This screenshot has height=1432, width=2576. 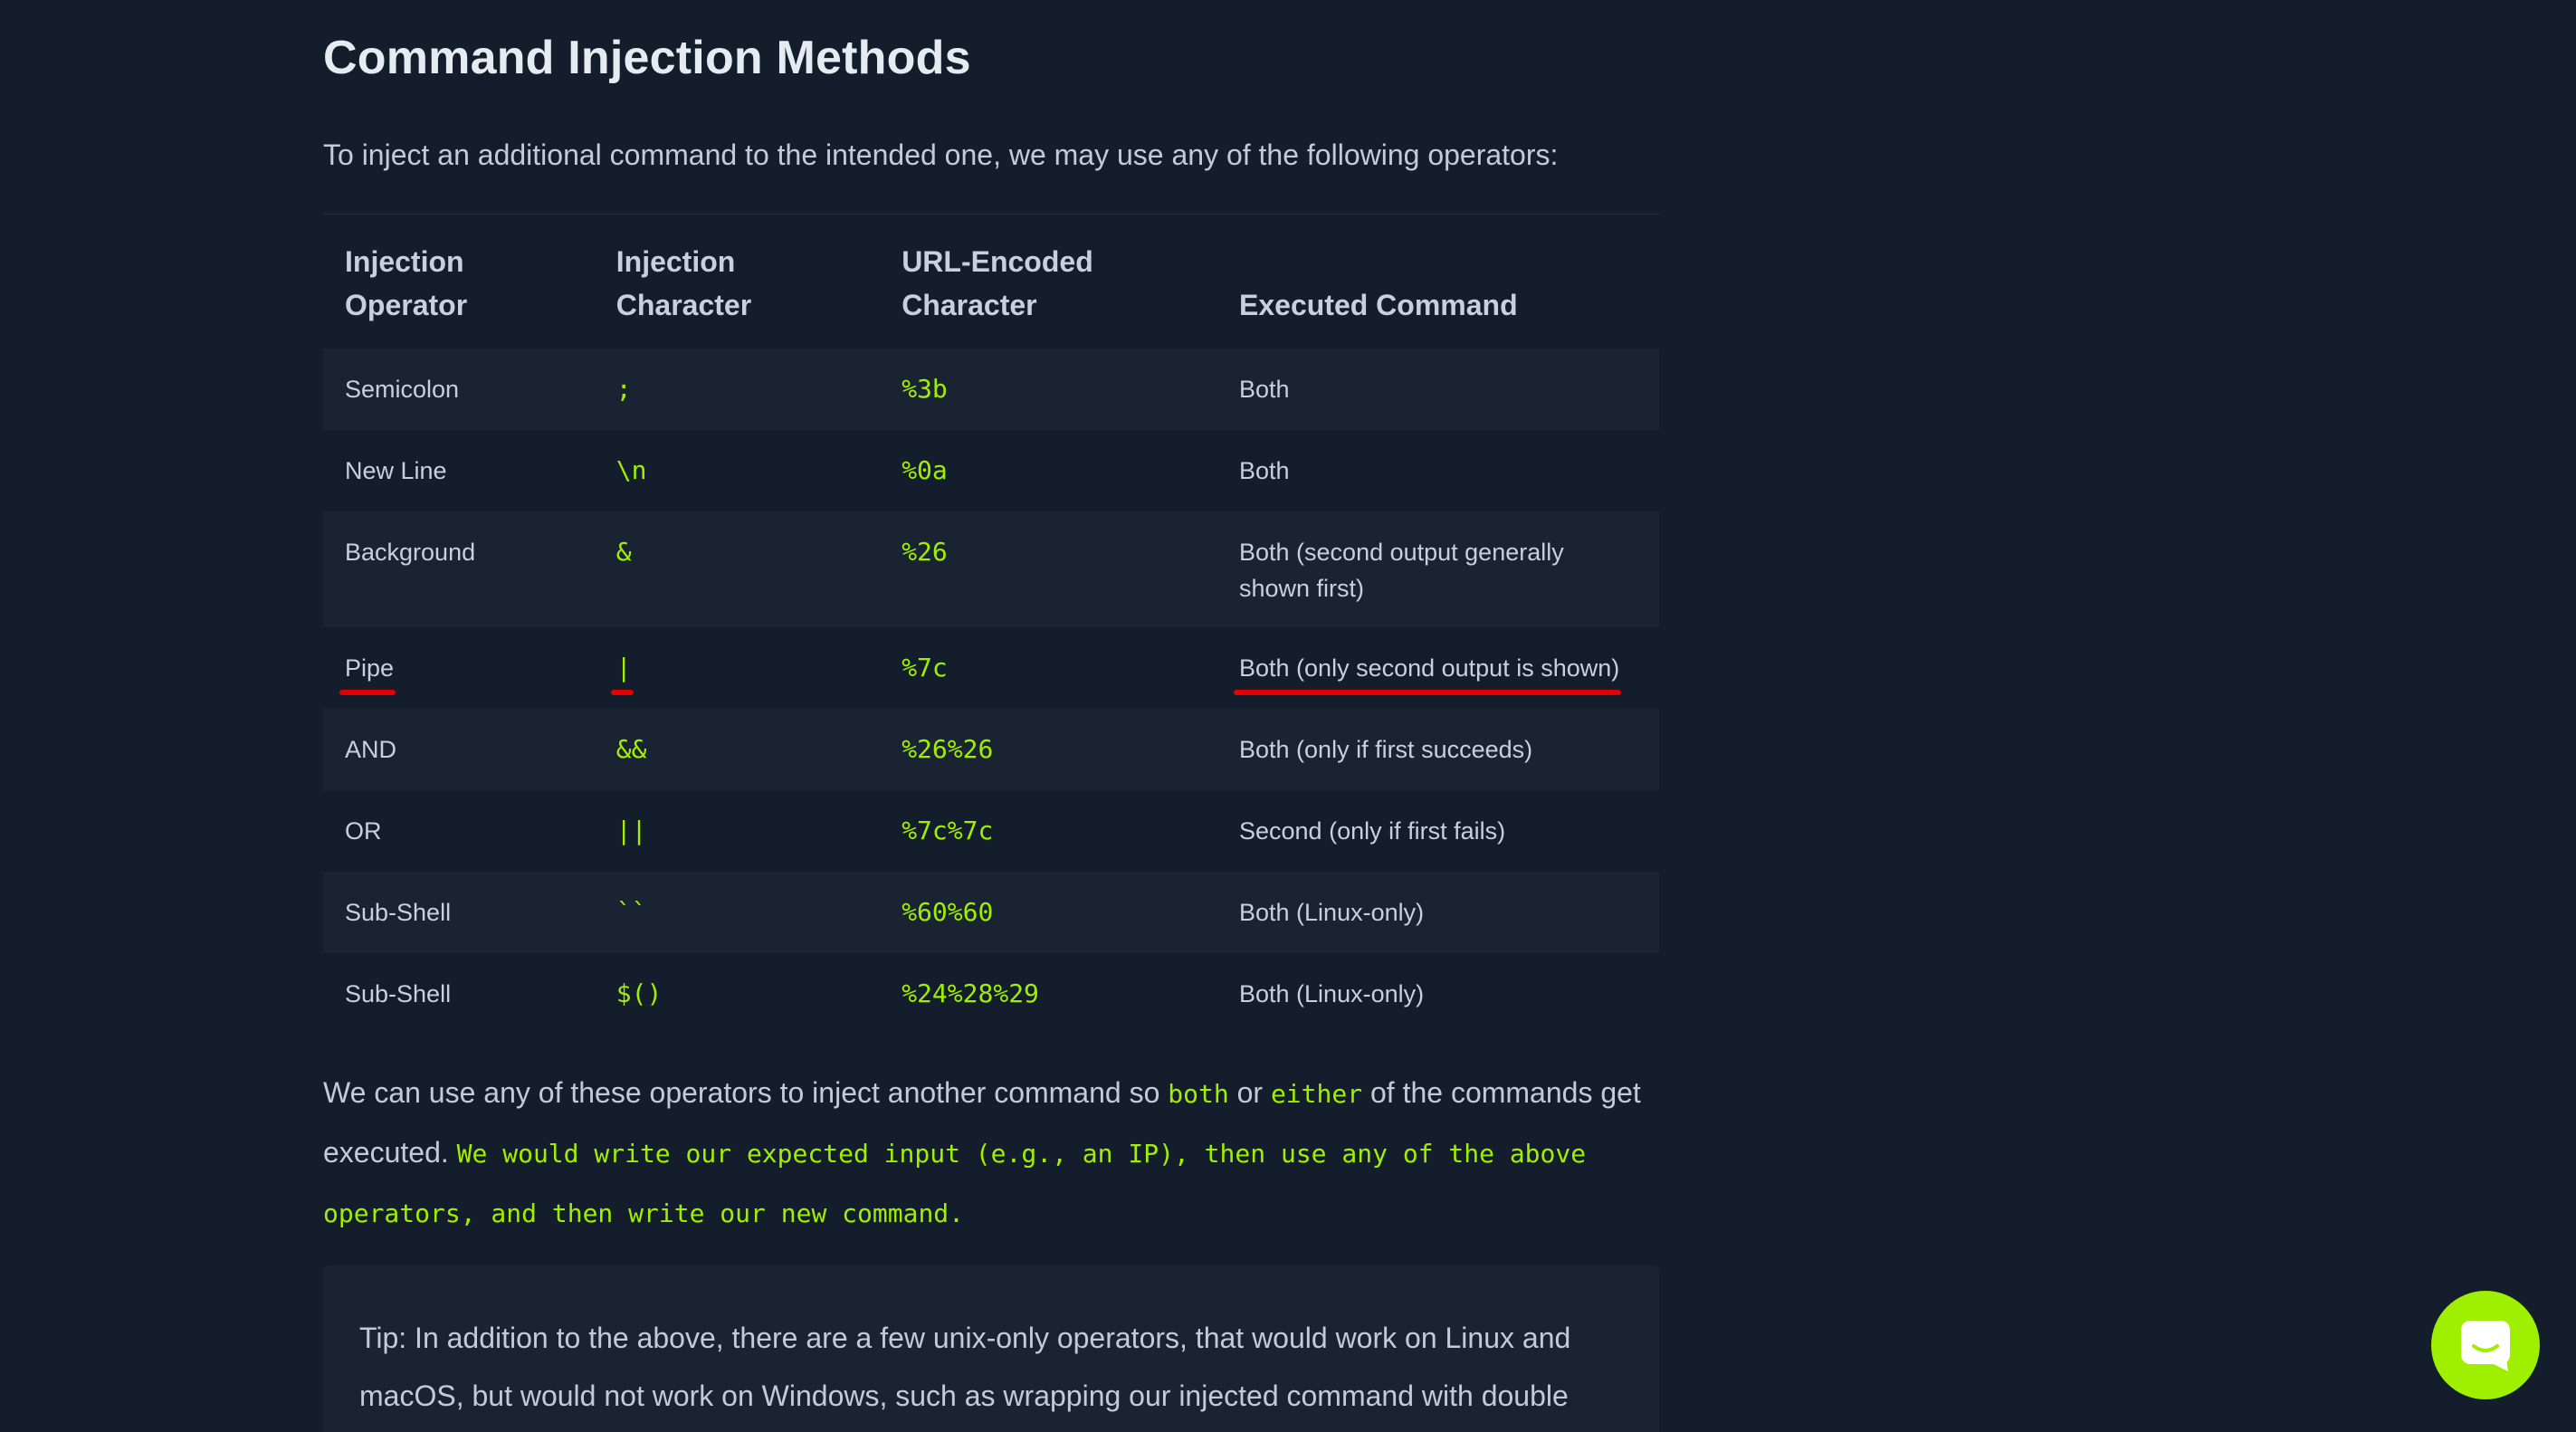 What do you see at coordinates (631, 749) in the screenshot?
I see `character-cell: &&` at bounding box center [631, 749].